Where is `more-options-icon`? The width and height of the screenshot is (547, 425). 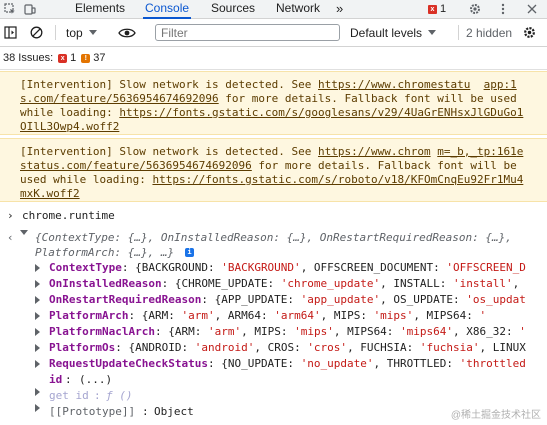
more-options-icon is located at coordinates (503, 9).